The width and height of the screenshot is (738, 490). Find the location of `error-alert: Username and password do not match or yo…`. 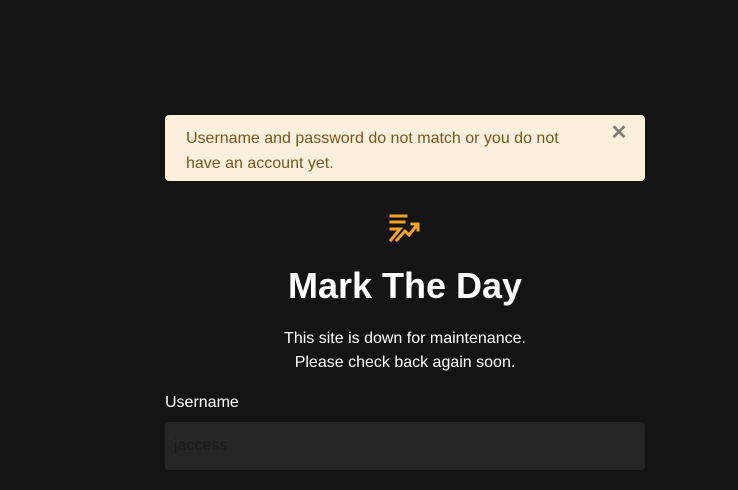

error-alert: Username and password do not match or yo… is located at coordinates (405, 148).